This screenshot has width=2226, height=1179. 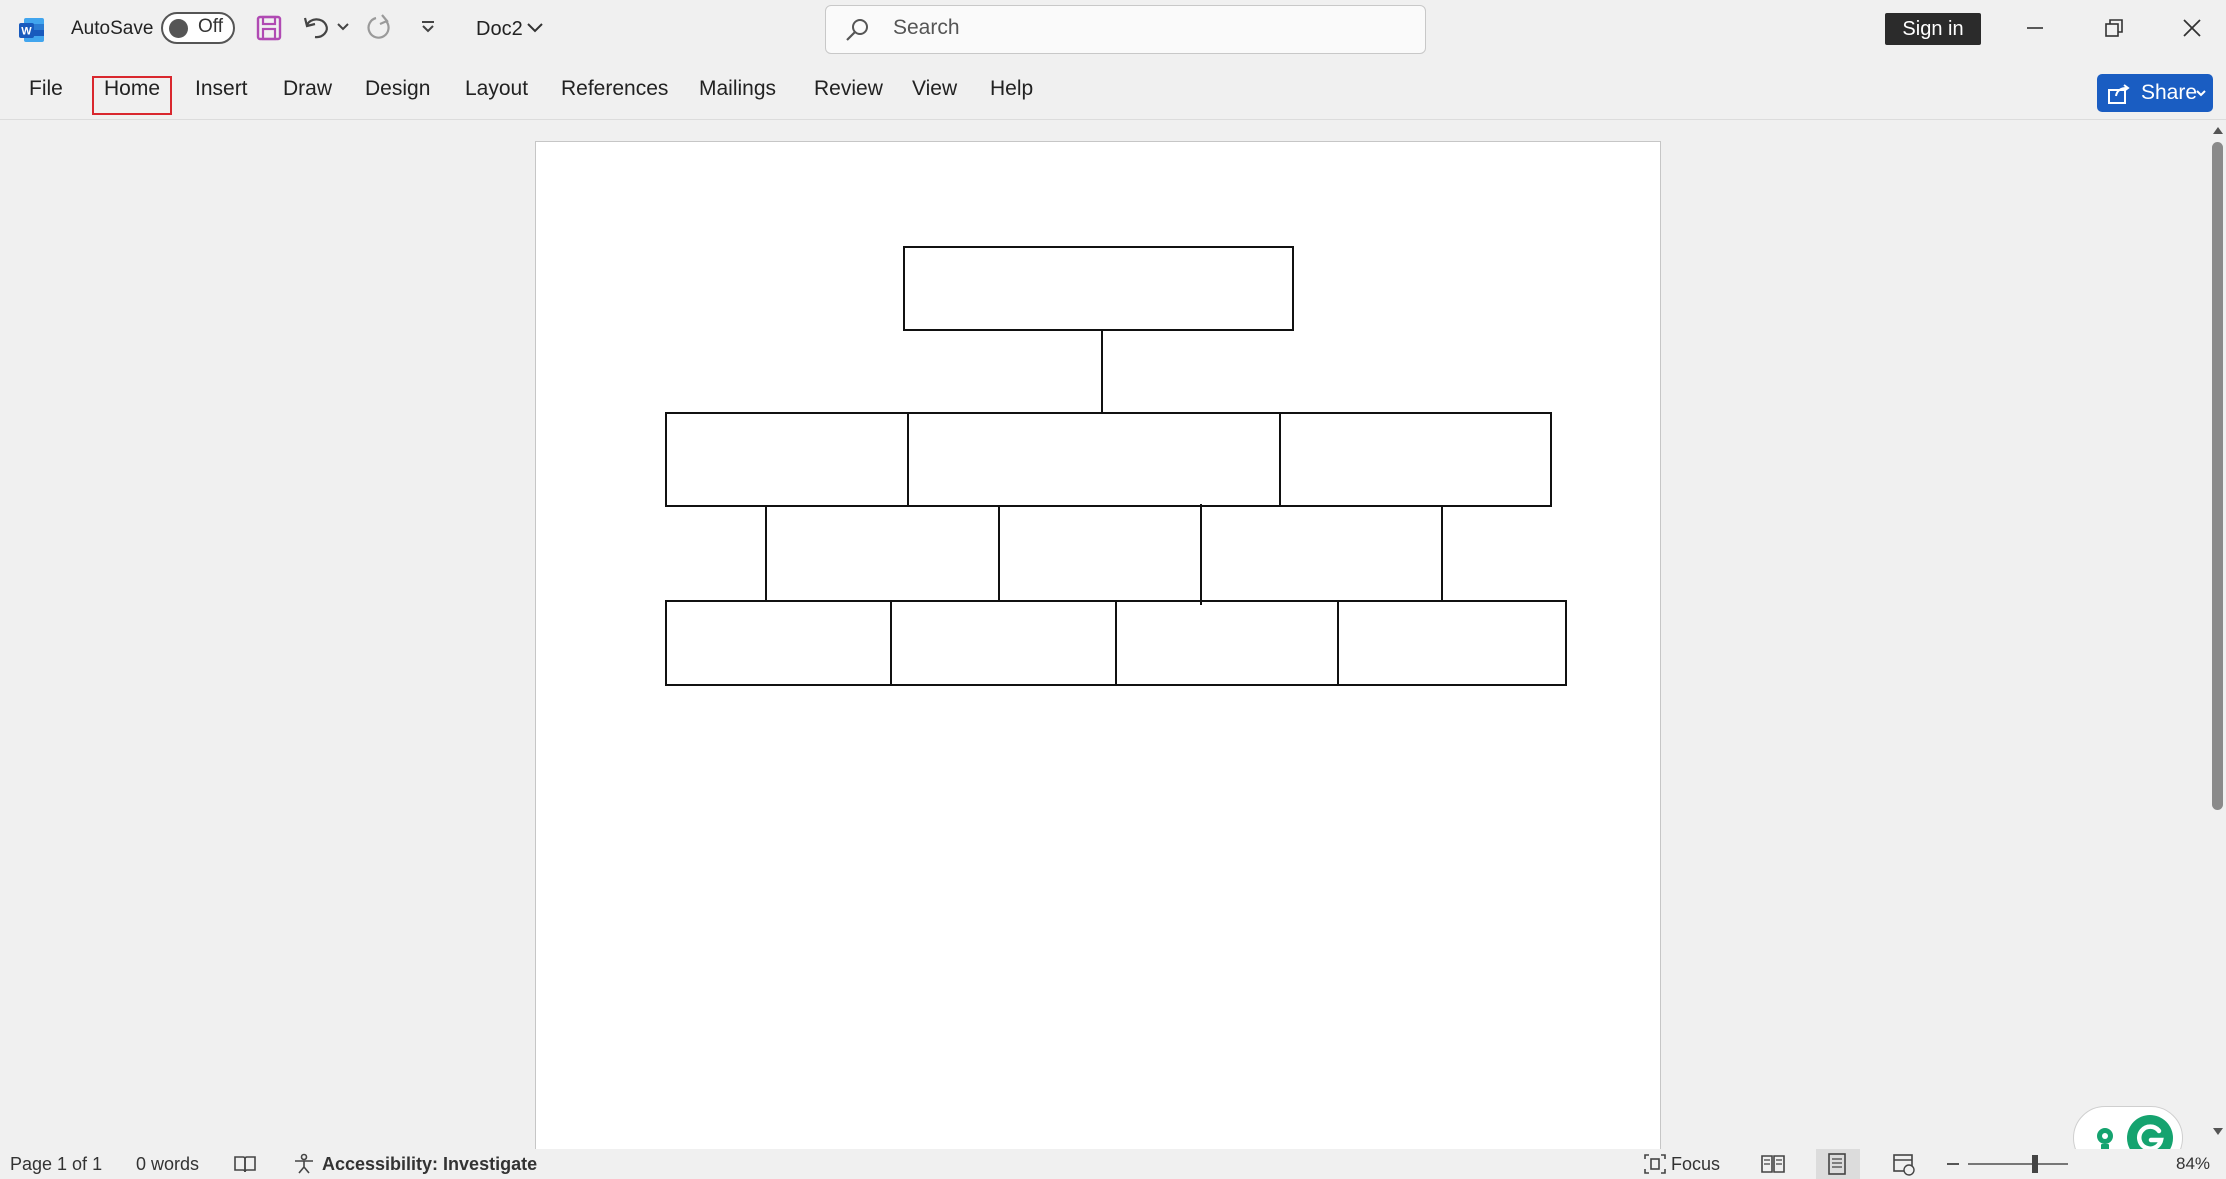 What do you see at coordinates (2035, 28) in the screenshot?
I see `minimize-icon` at bounding box center [2035, 28].